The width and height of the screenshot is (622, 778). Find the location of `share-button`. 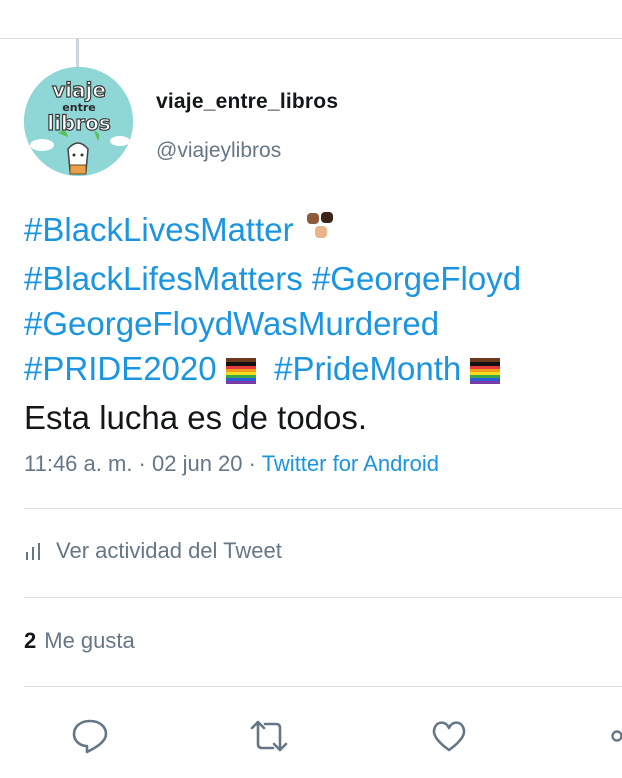

share-button is located at coordinates (613, 736).